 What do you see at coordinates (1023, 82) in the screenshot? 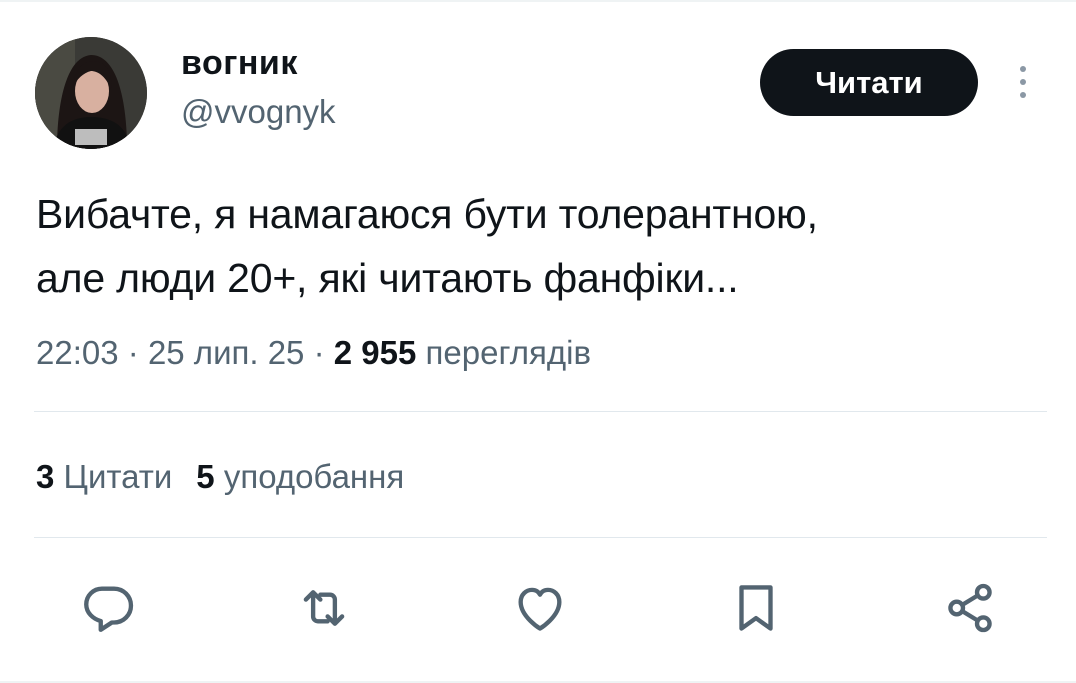
I see `more-vertical-icon` at bounding box center [1023, 82].